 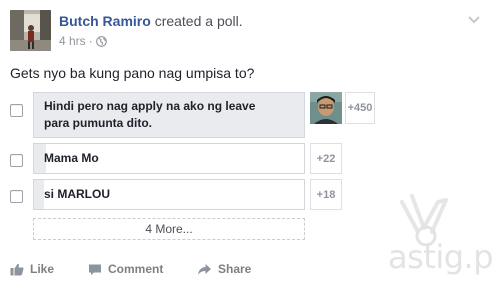 What do you see at coordinates (95, 269) in the screenshot?
I see `comment-icon` at bounding box center [95, 269].